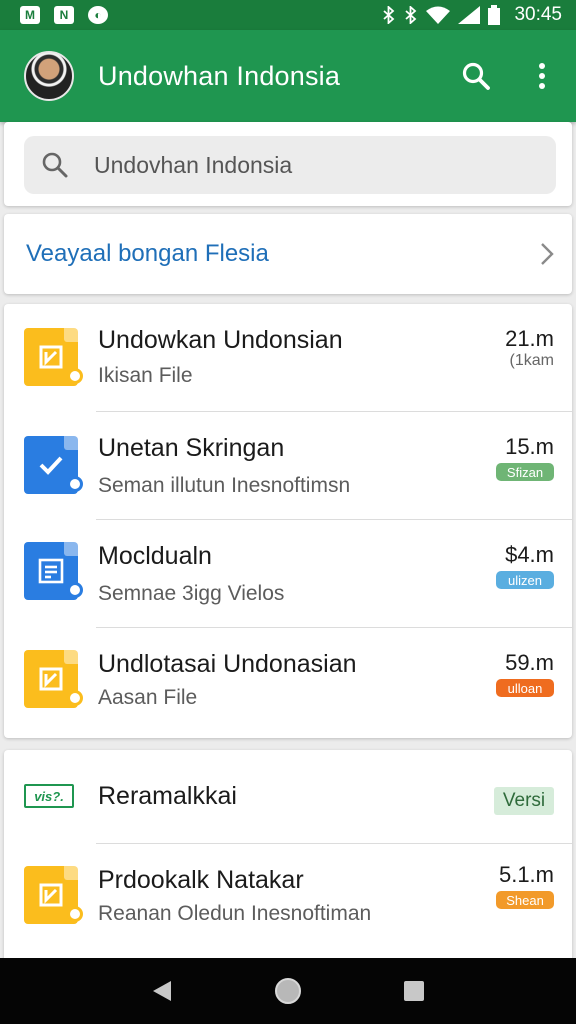 This screenshot has width=576, height=1024. What do you see at coordinates (49, 796) in the screenshot?
I see `brand-logo: vis?.` at bounding box center [49, 796].